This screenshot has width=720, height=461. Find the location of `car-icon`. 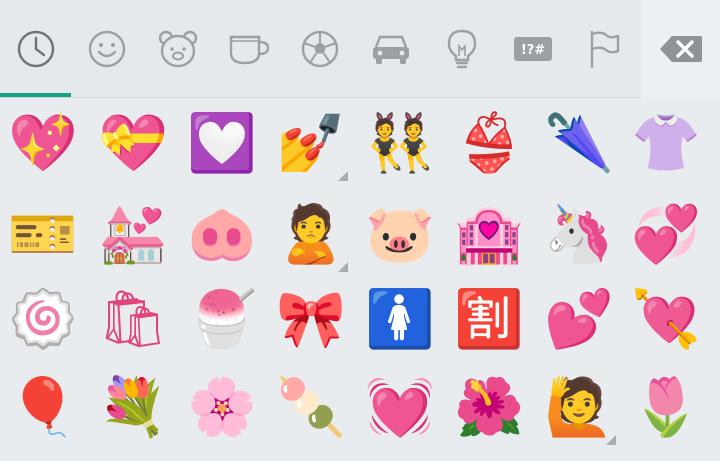

car-icon is located at coordinates (390, 49).